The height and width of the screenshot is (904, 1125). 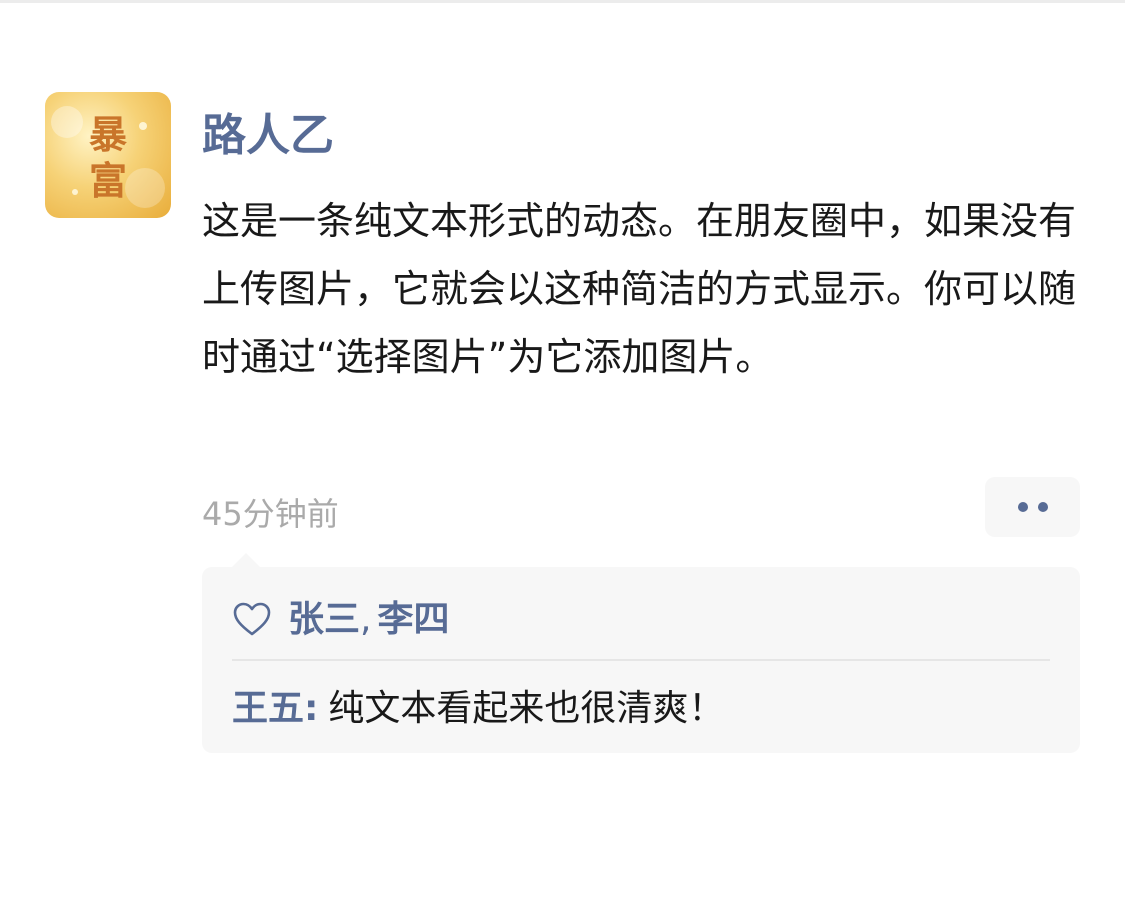 I want to click on comment-item: 王五: 纯文本看起来也很清爽！, so click(x=478, y=709).